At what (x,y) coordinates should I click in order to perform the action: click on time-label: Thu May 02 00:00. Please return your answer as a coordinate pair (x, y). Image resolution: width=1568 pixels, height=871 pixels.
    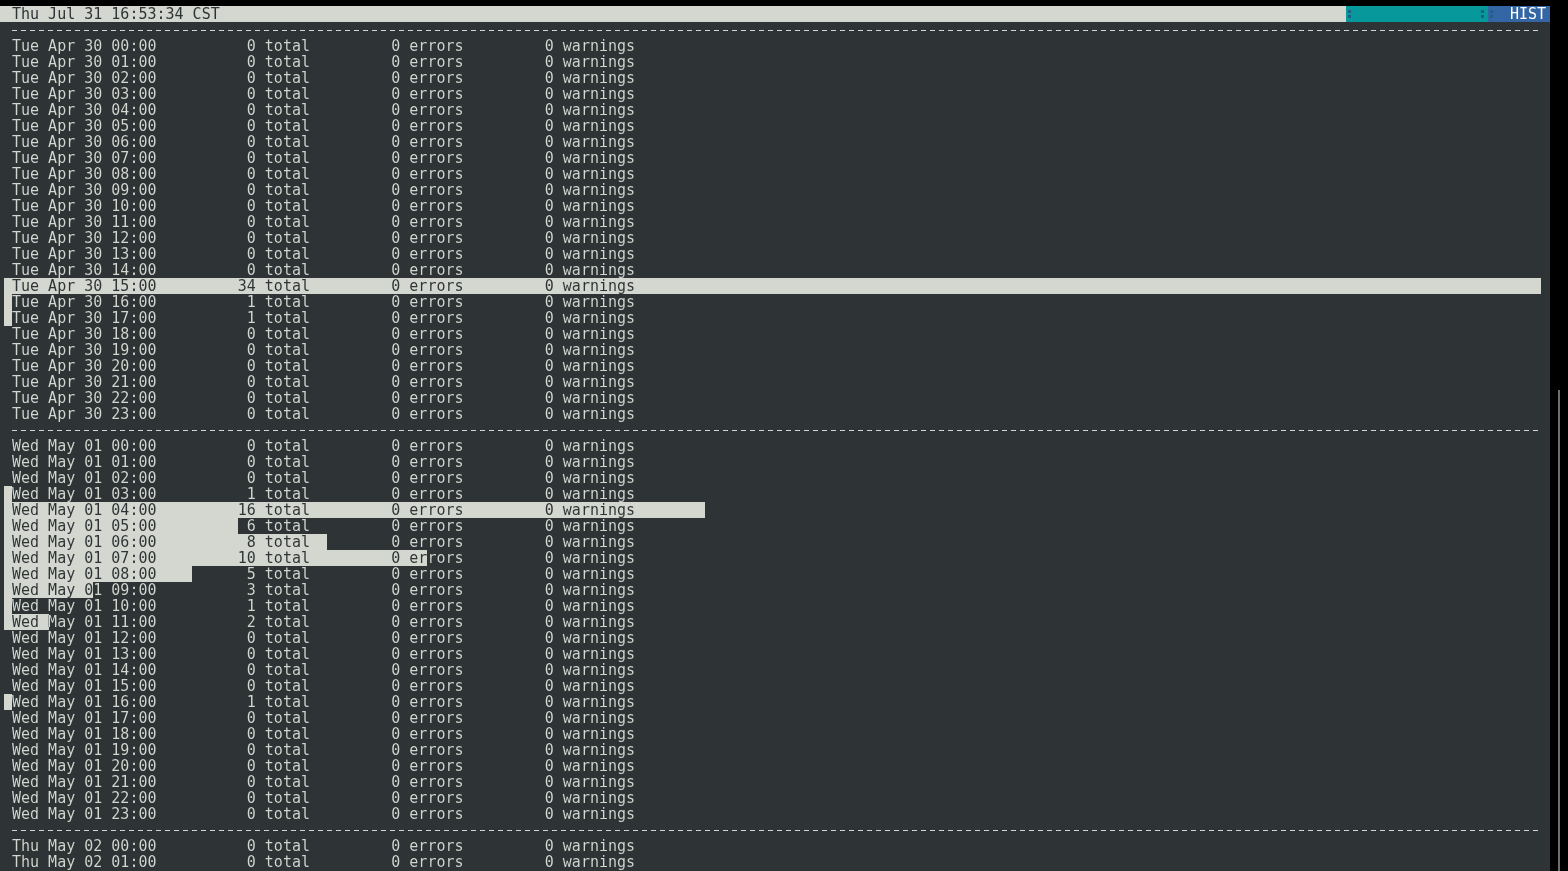
    Looking at the image, I should click on (84, 846).